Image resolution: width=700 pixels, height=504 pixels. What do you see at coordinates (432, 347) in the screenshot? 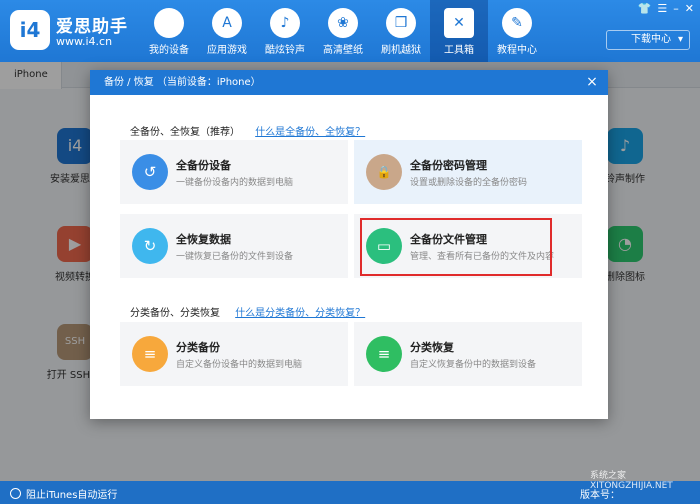
I see `card-title: 分类恢复` at bounding box center [432, 347].